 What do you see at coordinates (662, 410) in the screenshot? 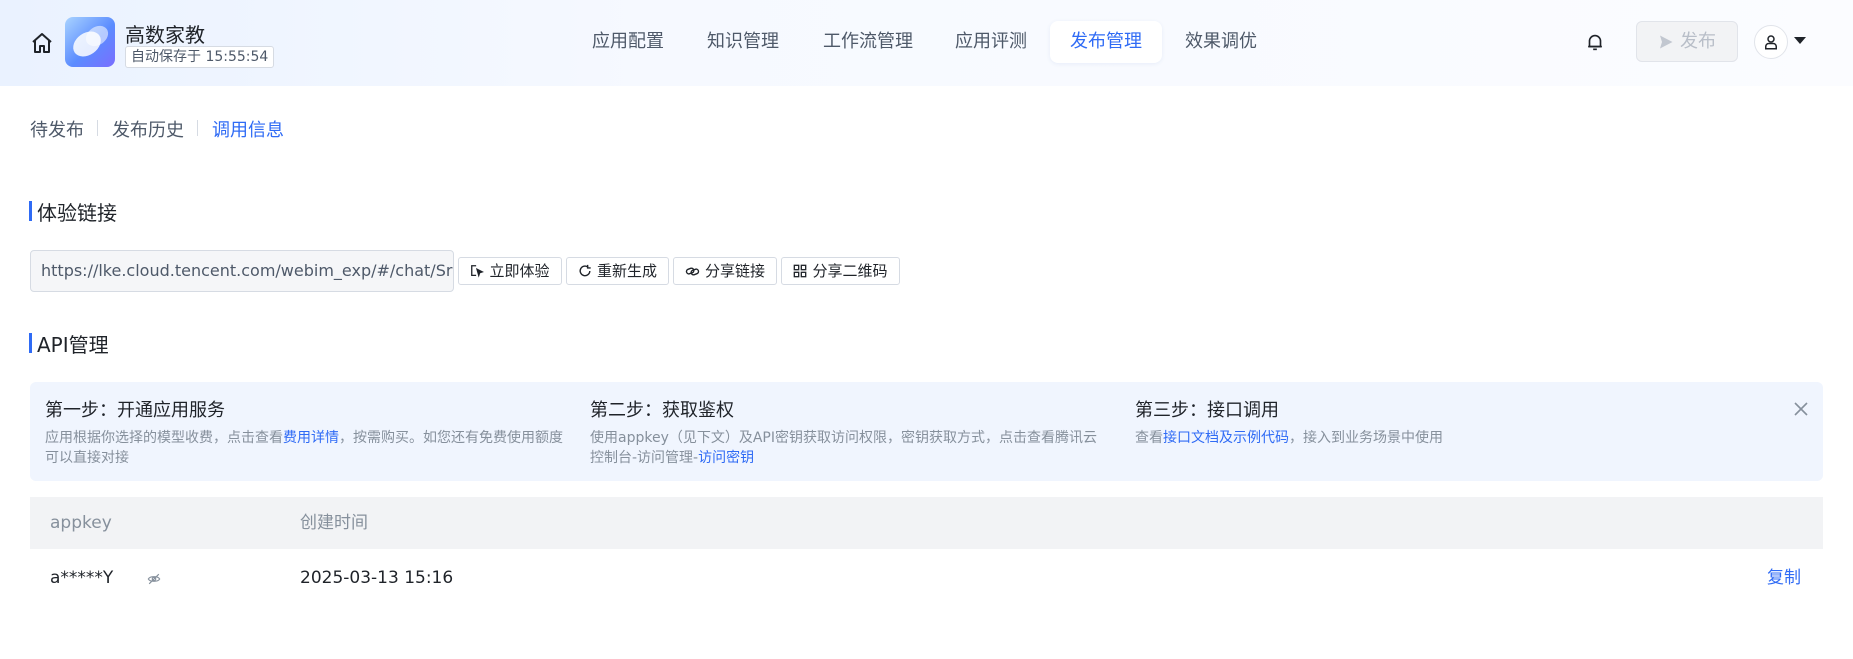
I see `step-title: 第二步：获取鉴权` at bounding box center [662, 410].